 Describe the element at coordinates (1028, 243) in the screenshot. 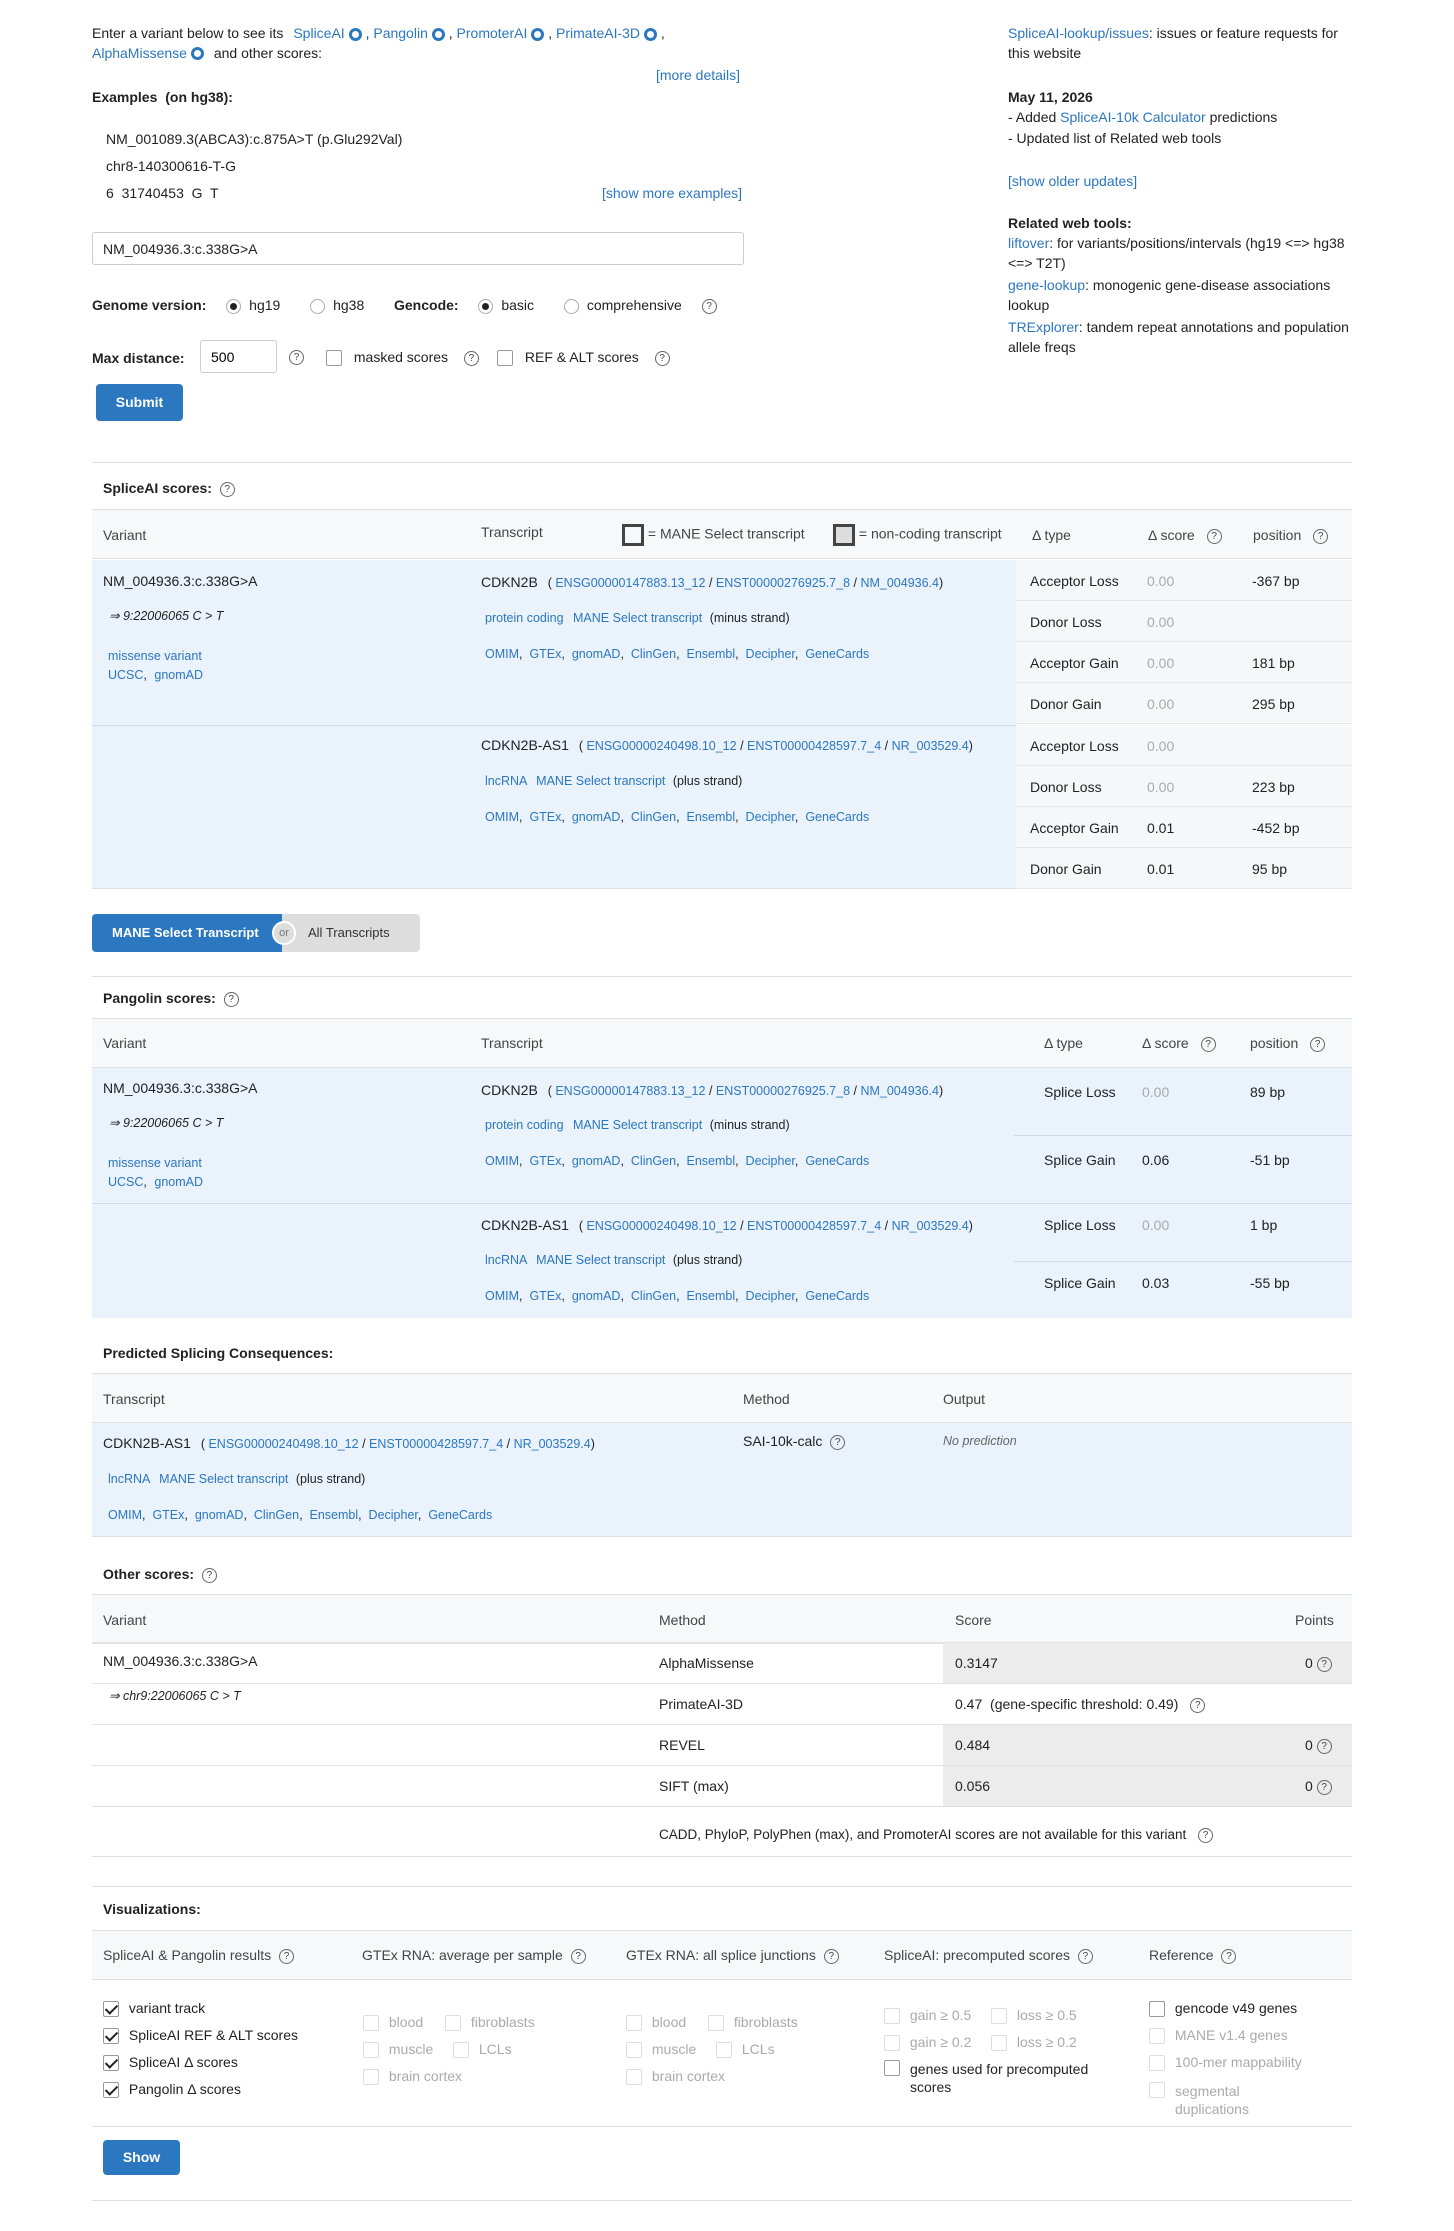

I see `liftover-link: liftover` at that location.